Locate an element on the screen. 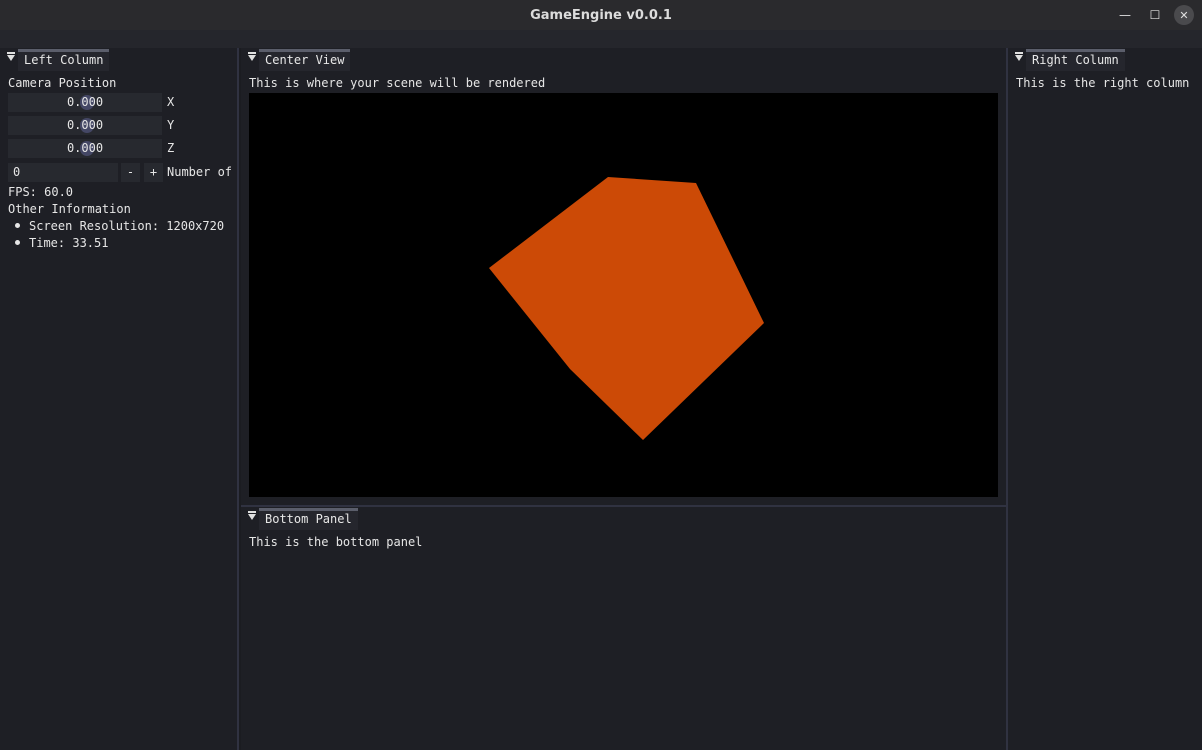  camera-x-value: 0.000 is located at coordinates (85, 102).